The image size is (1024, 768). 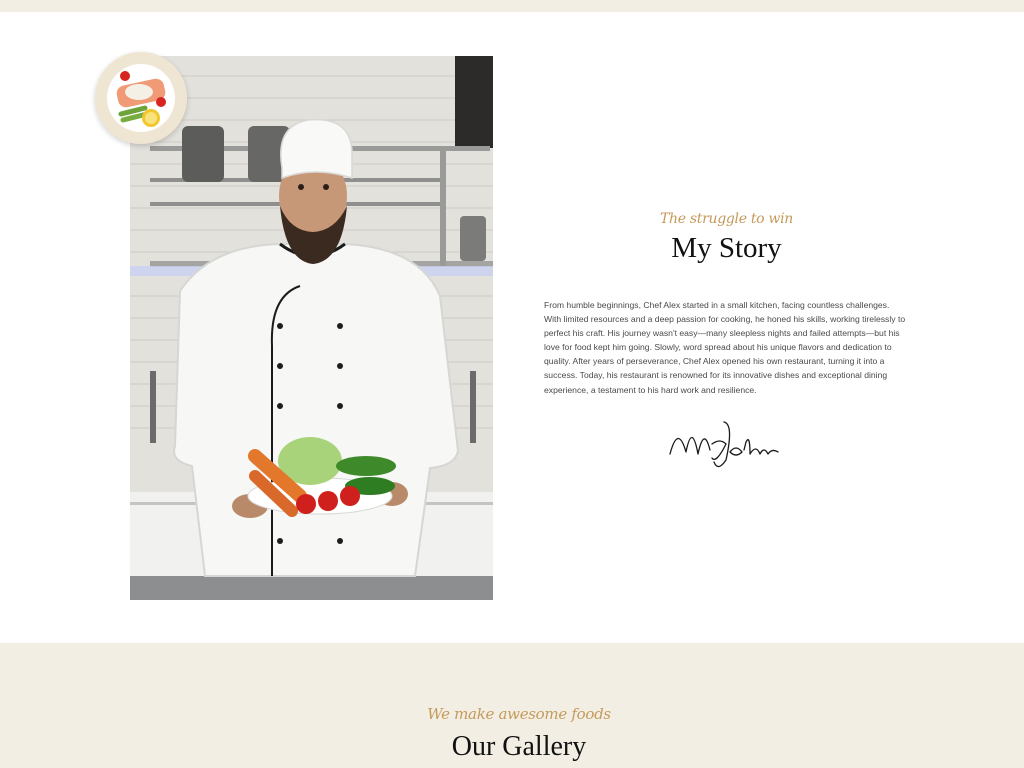 I want to click on top-strip, so click(x=512, y=6).